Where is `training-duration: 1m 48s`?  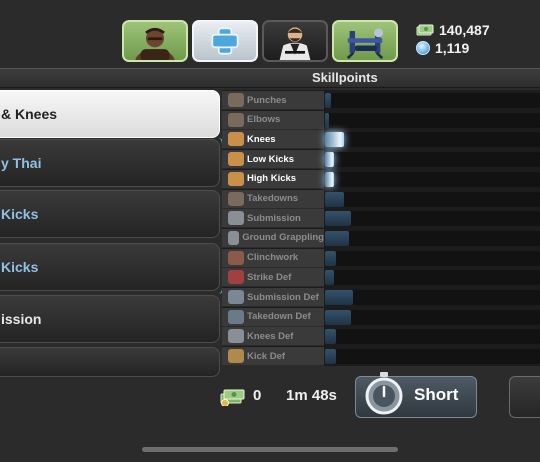 training-duration: 1m 48s is located at coordinates (311, 395).